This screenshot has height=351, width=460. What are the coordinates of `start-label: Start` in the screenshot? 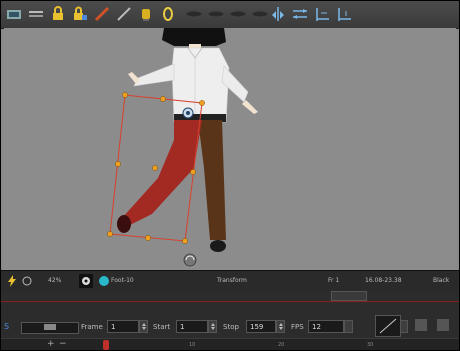 It's located at (162, 327).